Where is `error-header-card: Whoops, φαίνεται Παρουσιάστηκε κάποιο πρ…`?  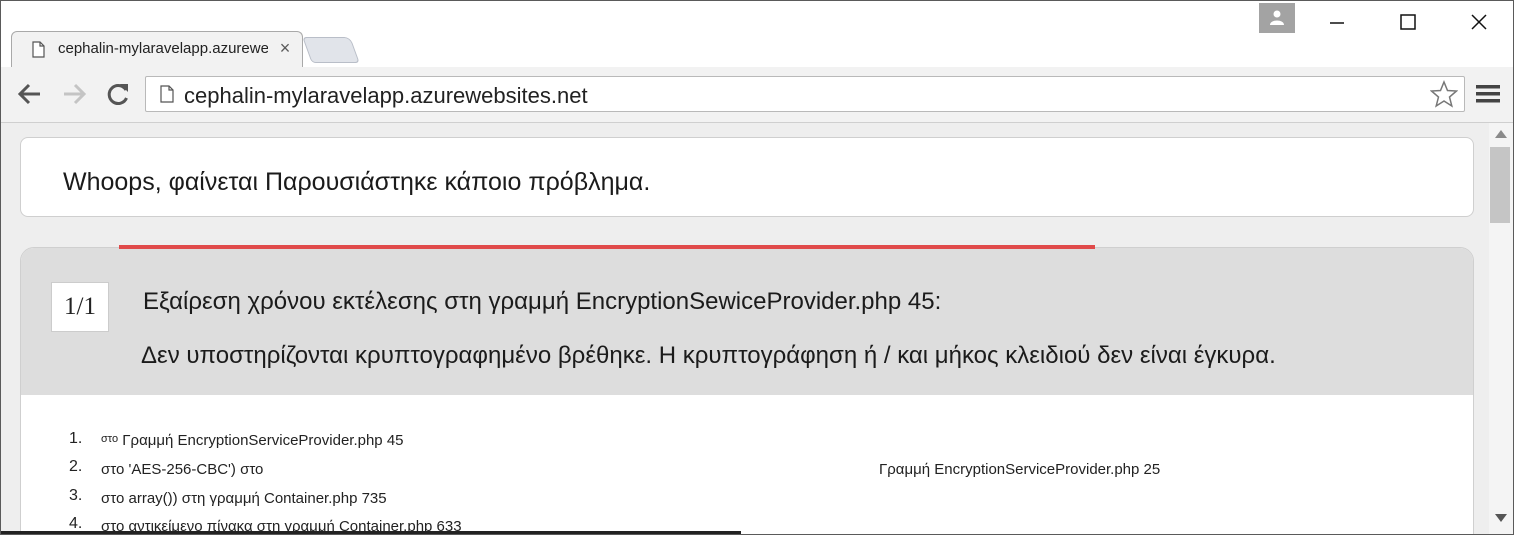
error-header-card: Whoops, φαίνεται Παρουσιάστηκε κάποιο πρ… is located at coordinates (747, 177).